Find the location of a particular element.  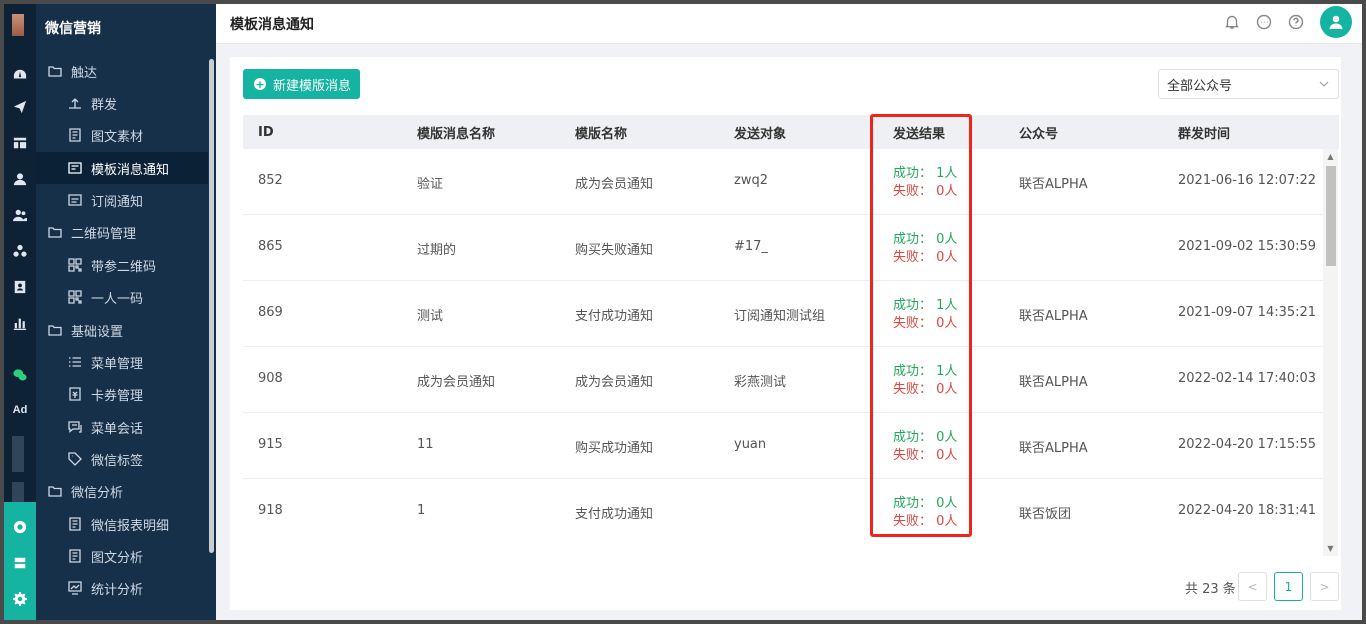

coupon-icon is located at coordinates (75, 394).